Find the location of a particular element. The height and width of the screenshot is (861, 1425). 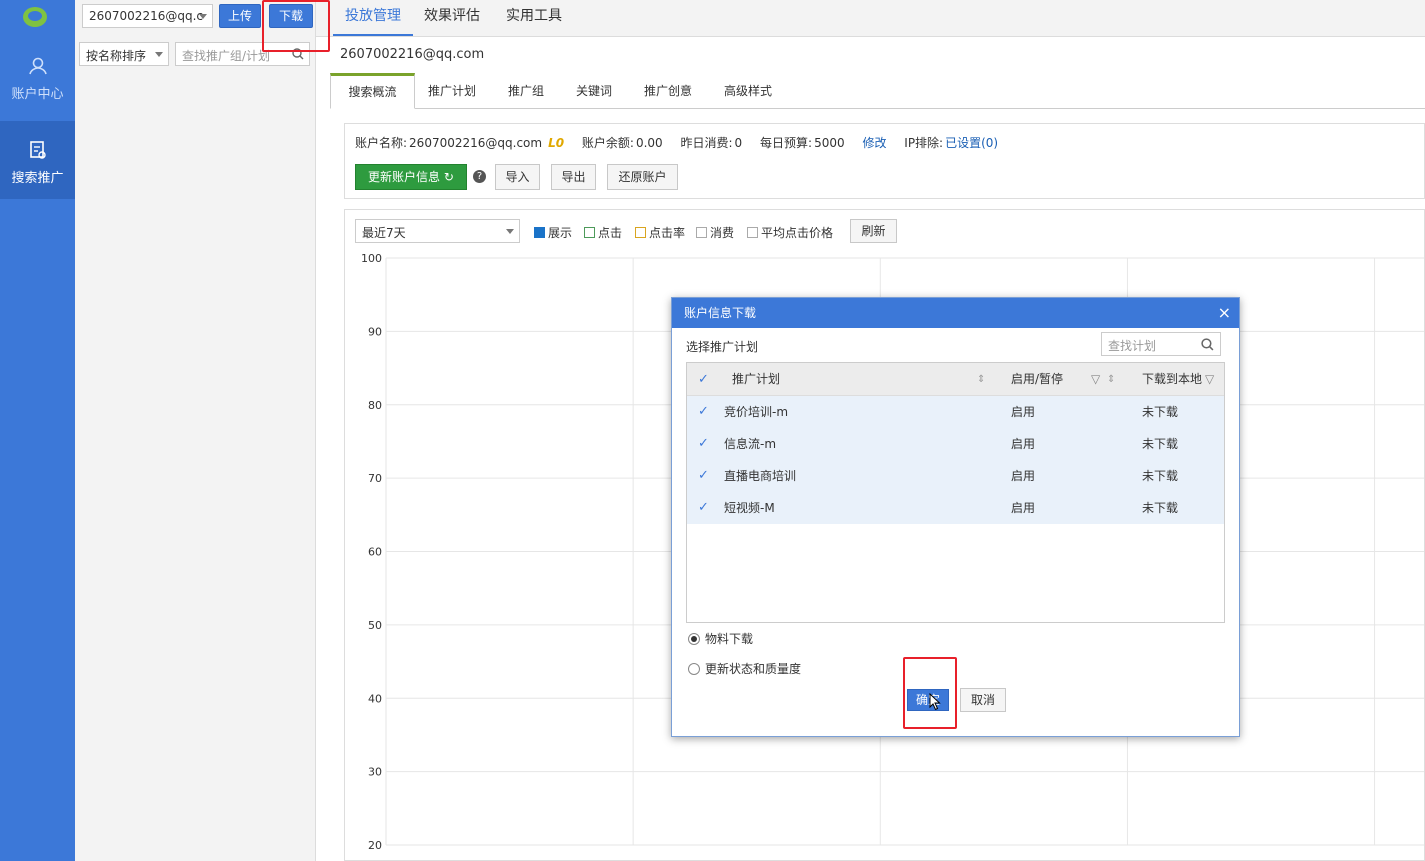

budget-label: 每日预算: is located at coordinates (786, 143).